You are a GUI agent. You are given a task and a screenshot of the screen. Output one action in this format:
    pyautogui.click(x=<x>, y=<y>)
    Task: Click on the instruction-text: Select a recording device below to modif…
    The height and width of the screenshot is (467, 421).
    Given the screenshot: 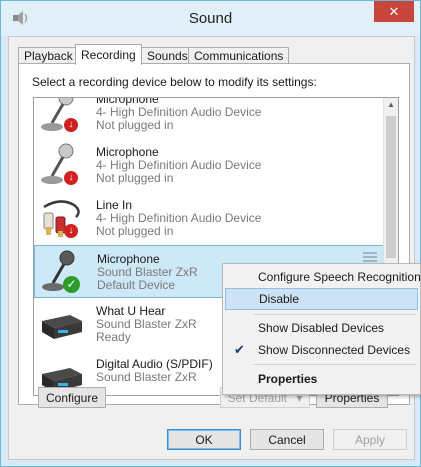 What is the action you would take?
    pyautogui.click(x=174, y=82)
    